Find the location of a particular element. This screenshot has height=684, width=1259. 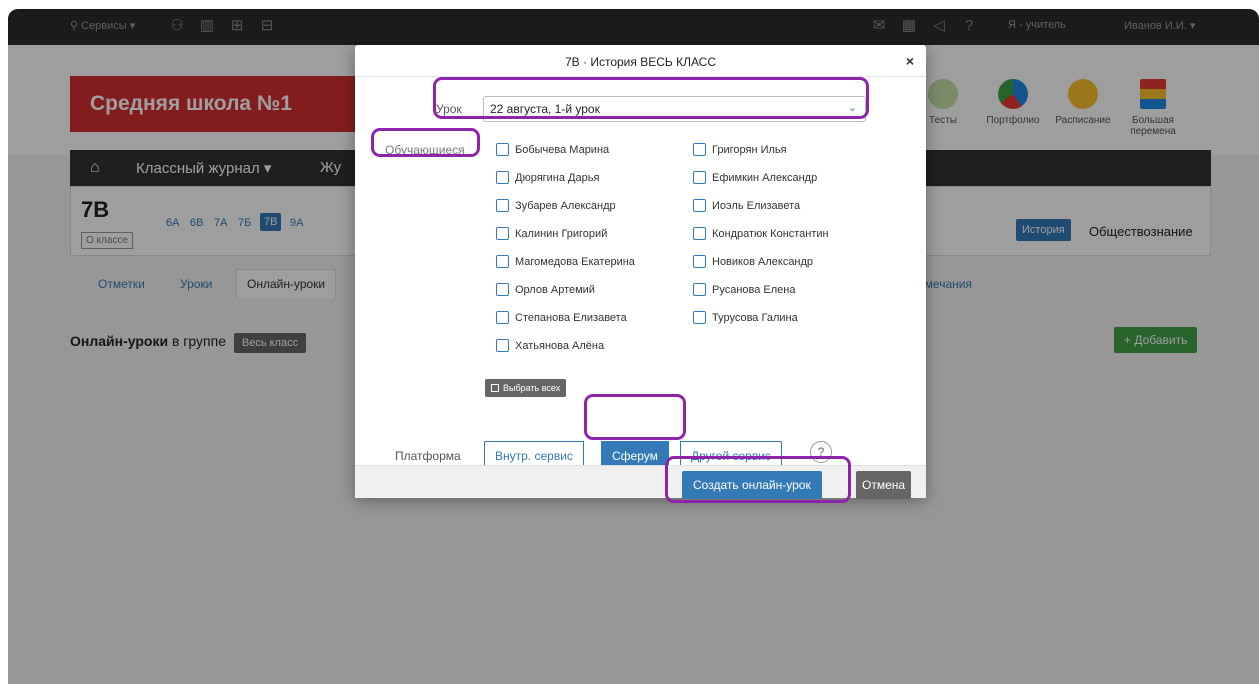

student-name: Орлов Артемий is located at coordinates (555, 290).